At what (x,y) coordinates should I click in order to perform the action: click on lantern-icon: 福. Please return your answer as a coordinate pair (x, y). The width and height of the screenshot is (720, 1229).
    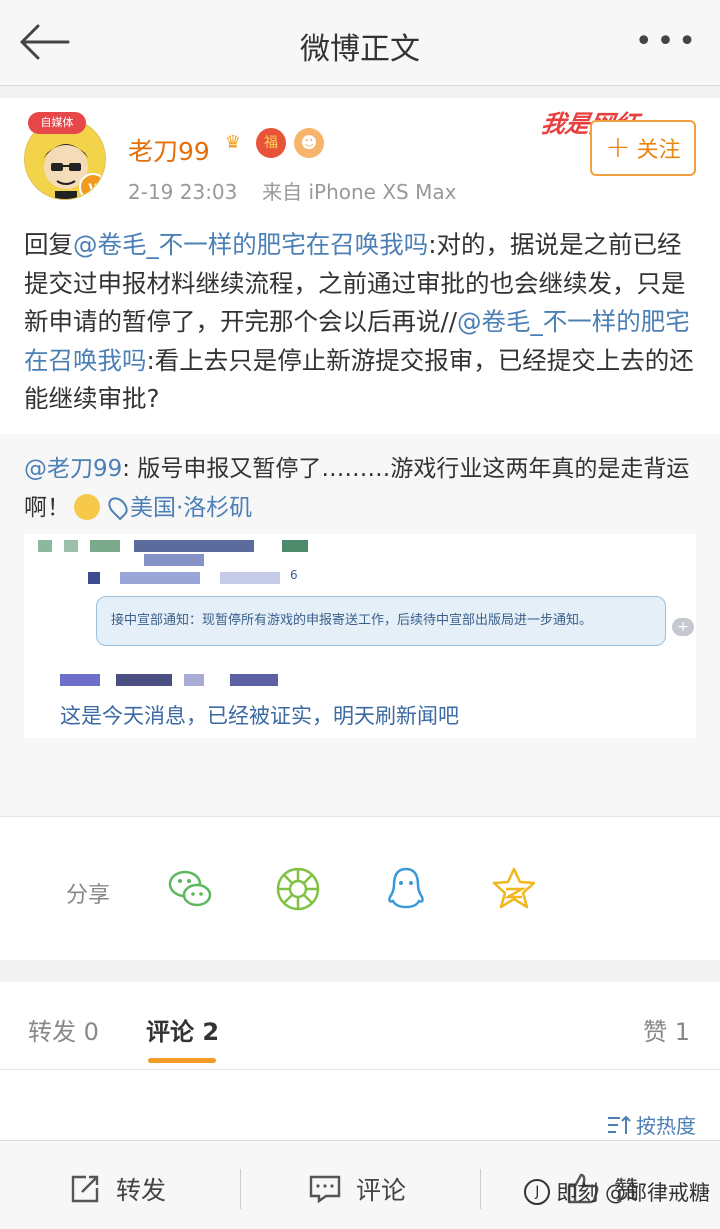
    Looking at the image, I should click on (271, 143).